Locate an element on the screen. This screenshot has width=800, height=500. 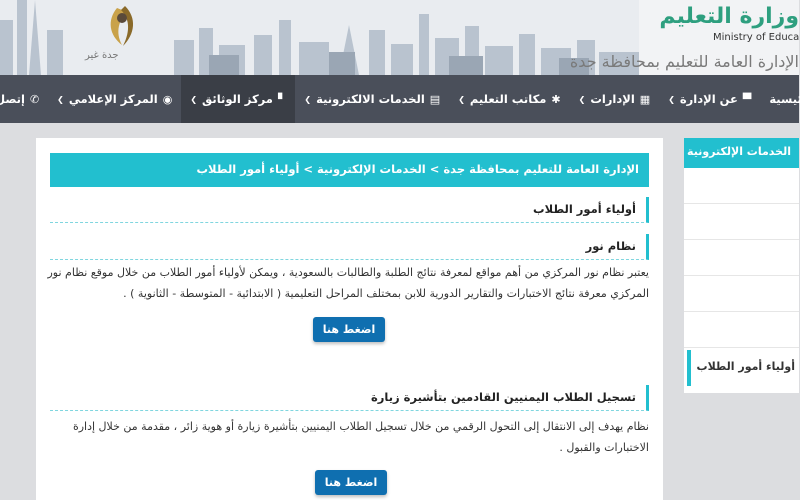
sidebar-heading: الخدمات الإلكترونية is located at coordinates (742, 153).